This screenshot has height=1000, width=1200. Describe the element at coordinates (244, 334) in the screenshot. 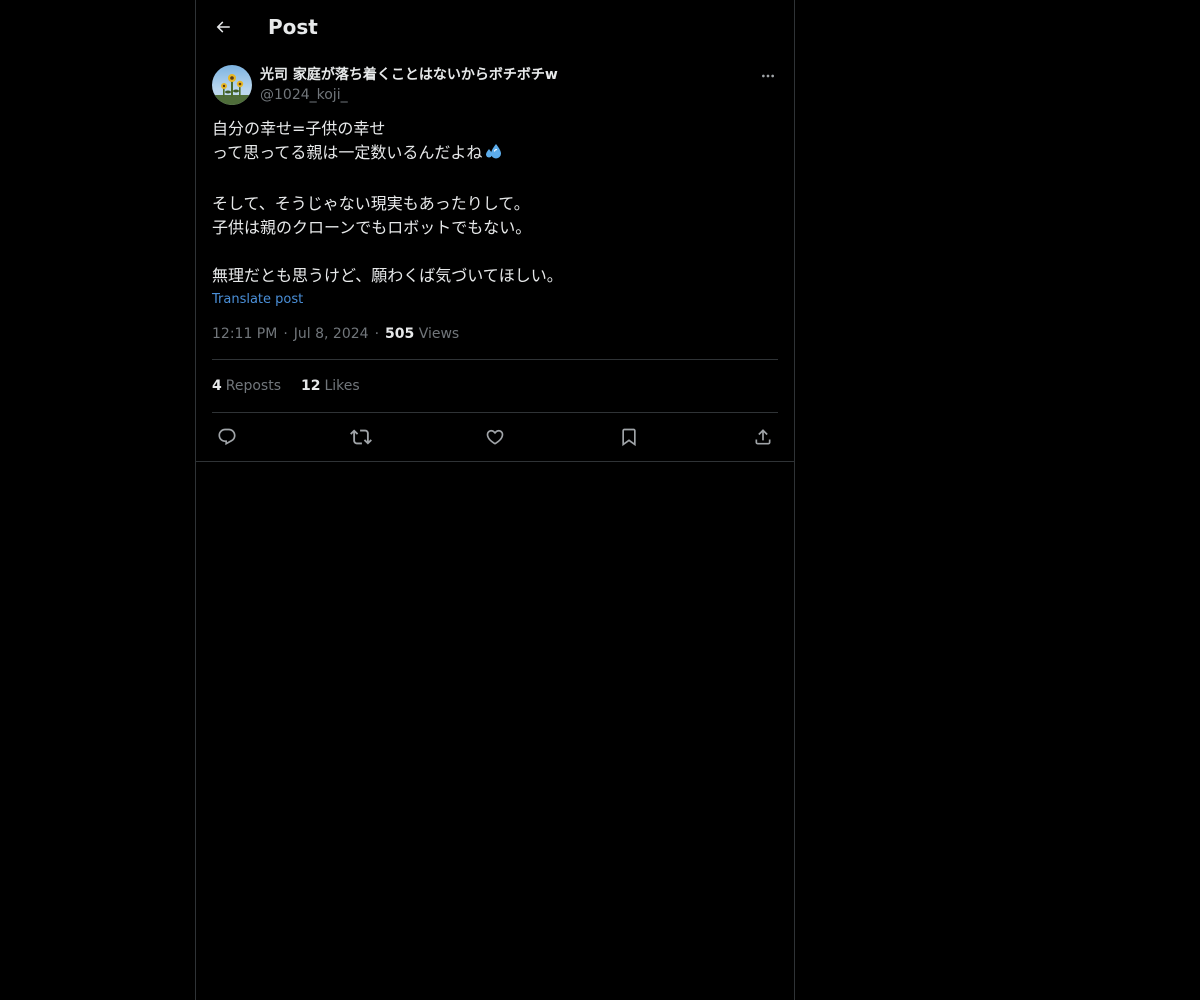

I see `post-time: 12:11 PM` at that location.